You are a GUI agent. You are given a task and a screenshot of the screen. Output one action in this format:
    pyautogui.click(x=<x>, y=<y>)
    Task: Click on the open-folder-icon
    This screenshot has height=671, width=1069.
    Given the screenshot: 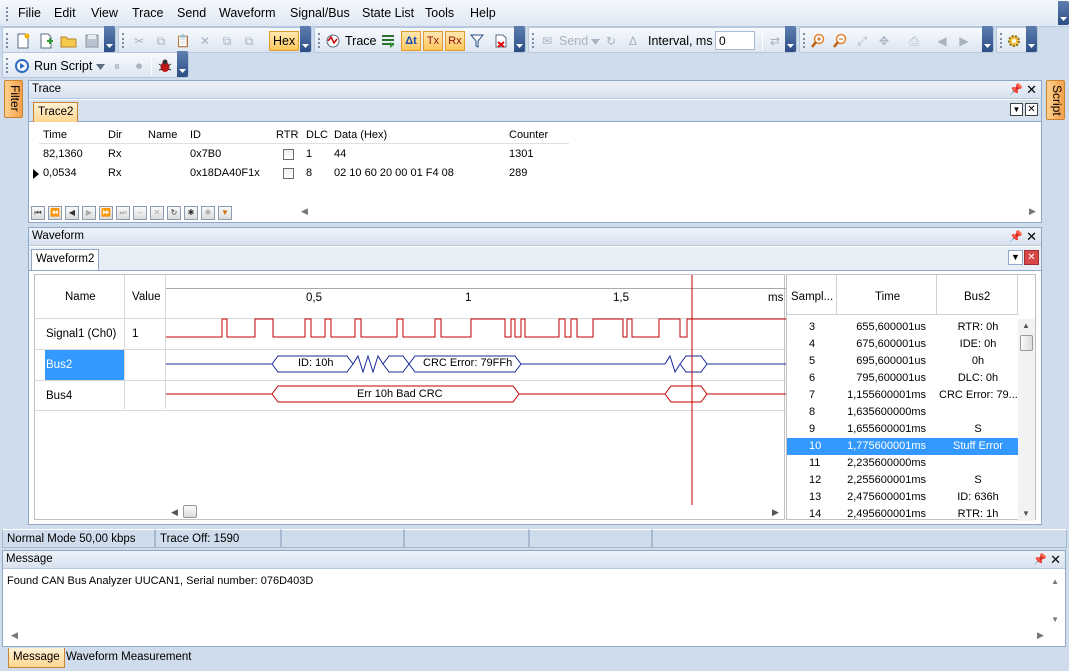 What is the action you would take?
    pyautogui.click(x=69, y=41)
    